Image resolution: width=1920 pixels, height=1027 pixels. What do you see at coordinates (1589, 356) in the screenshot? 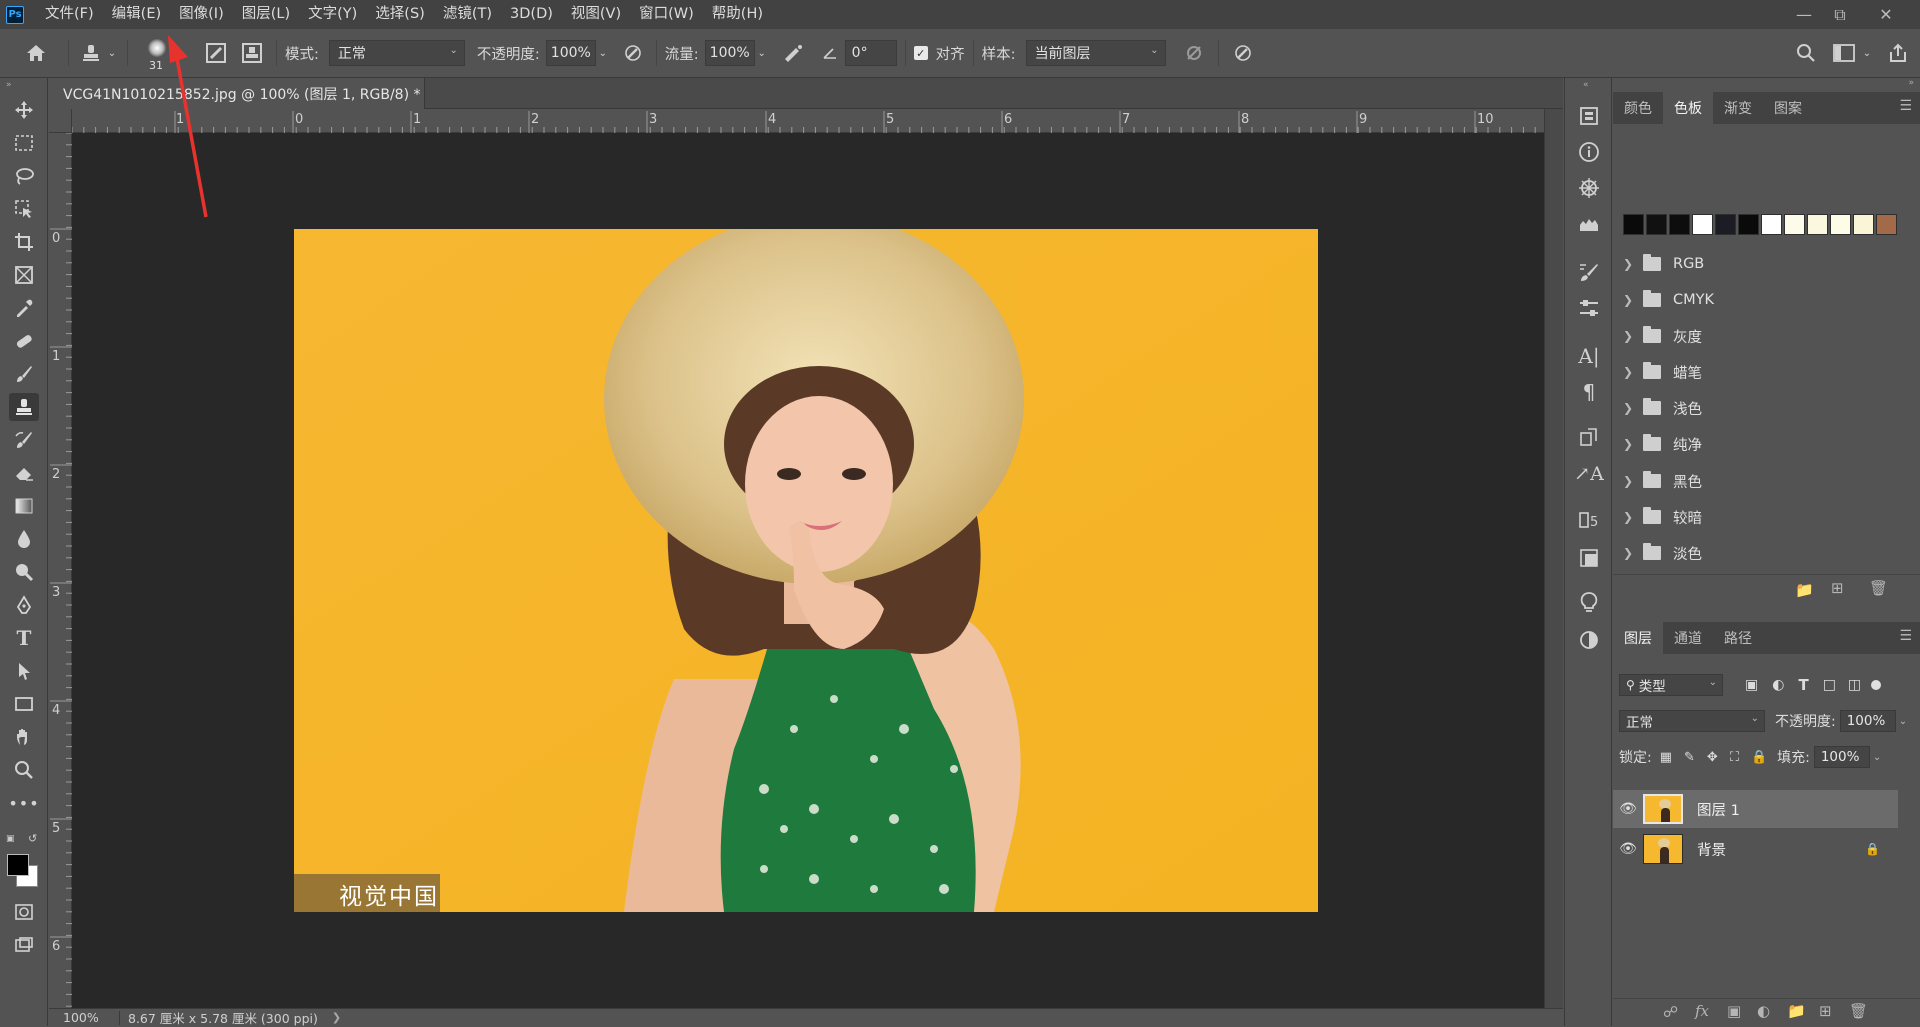
I see `character-panel-icon: A|` at bounding box center [1589, 356].